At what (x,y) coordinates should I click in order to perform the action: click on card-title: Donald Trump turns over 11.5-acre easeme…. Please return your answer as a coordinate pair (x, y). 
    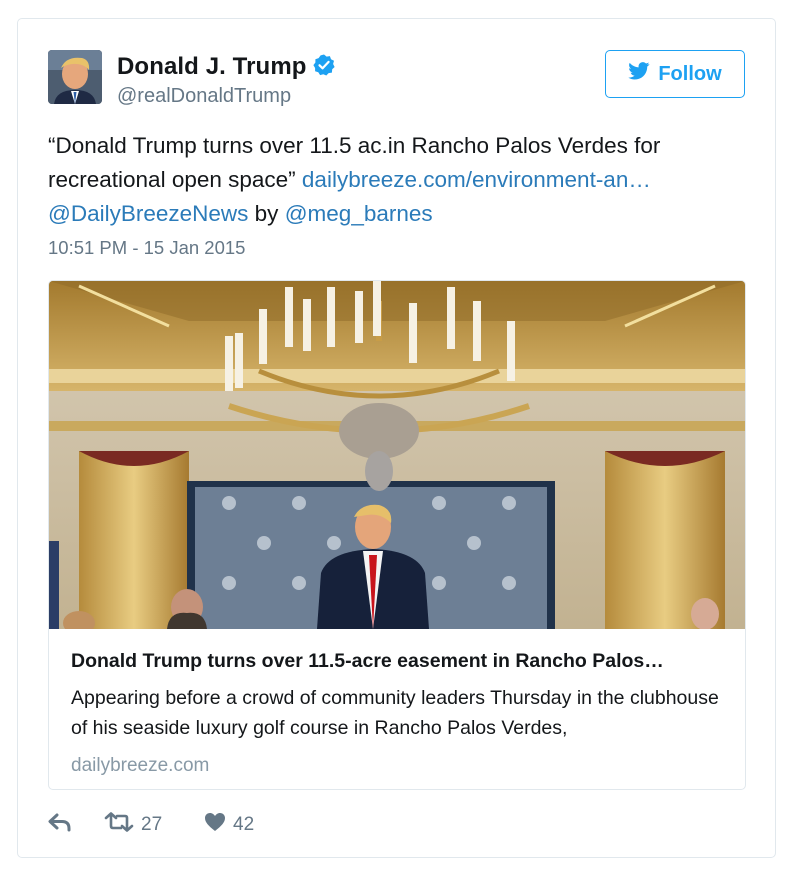
    Looking at the image, I should click on (367, 661).